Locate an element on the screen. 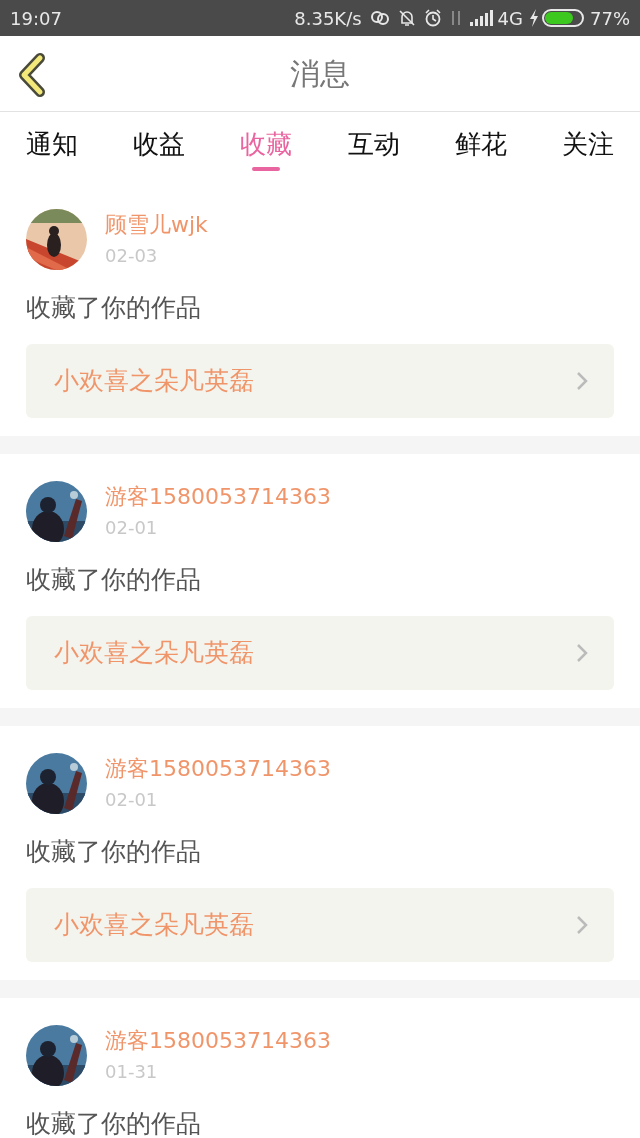 This screenshot has width=640, height=1138. network-type: 4G is located at coordinates (510, 18).